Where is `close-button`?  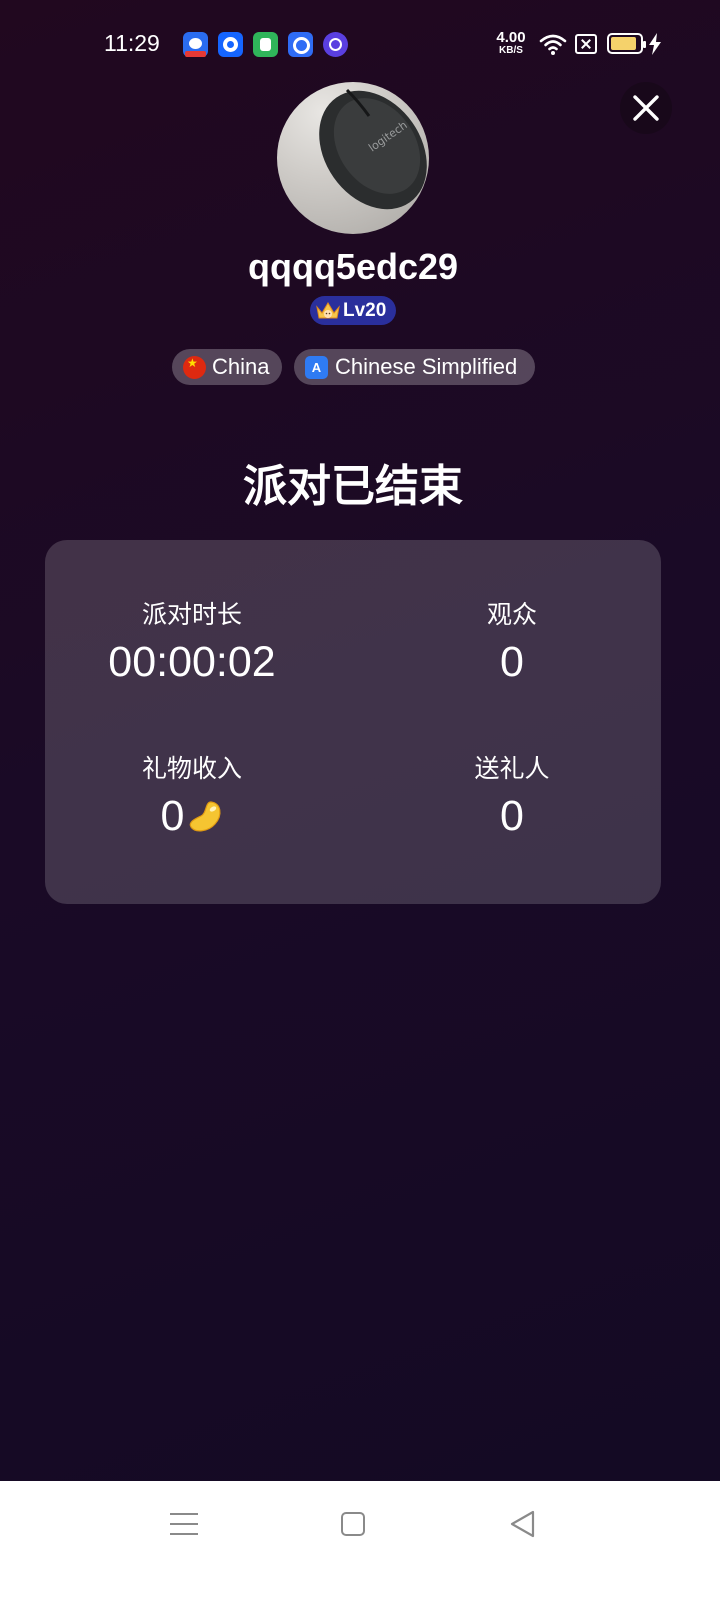 close-button is located at coordinates (646, 108).